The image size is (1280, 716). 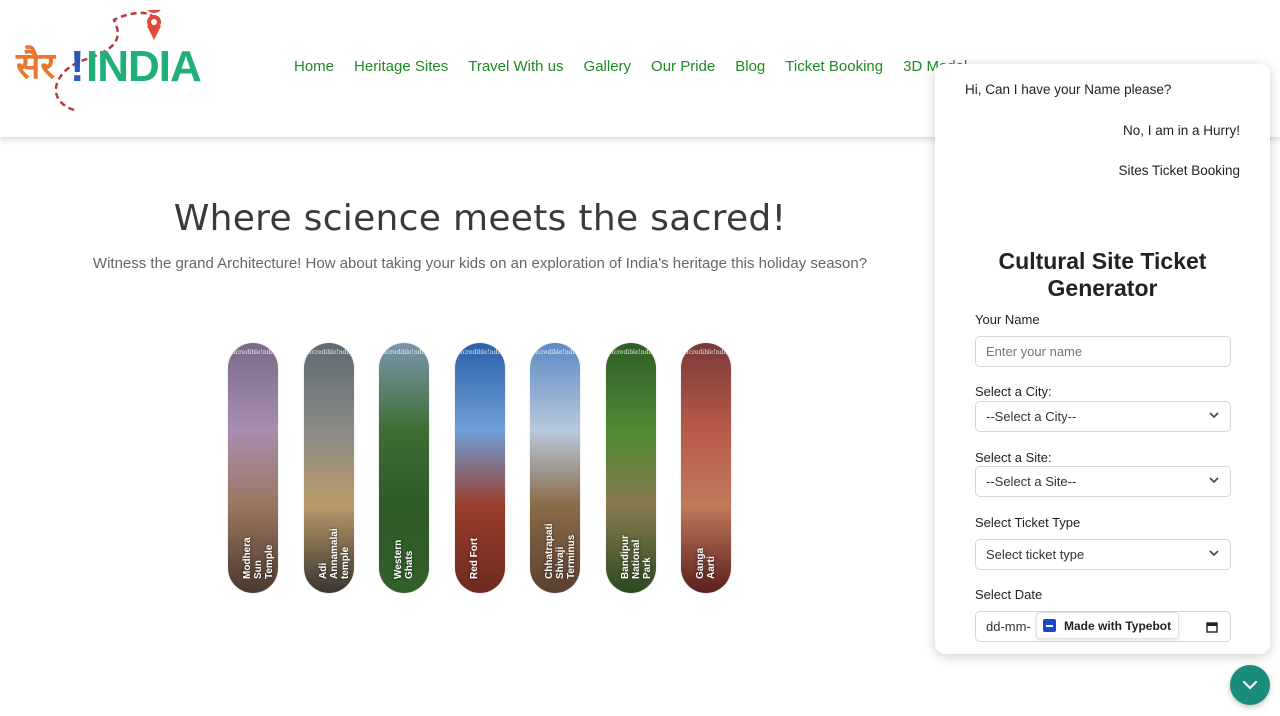 I want to click on site-label: Select a Site:, so click(x=1013, y=457).